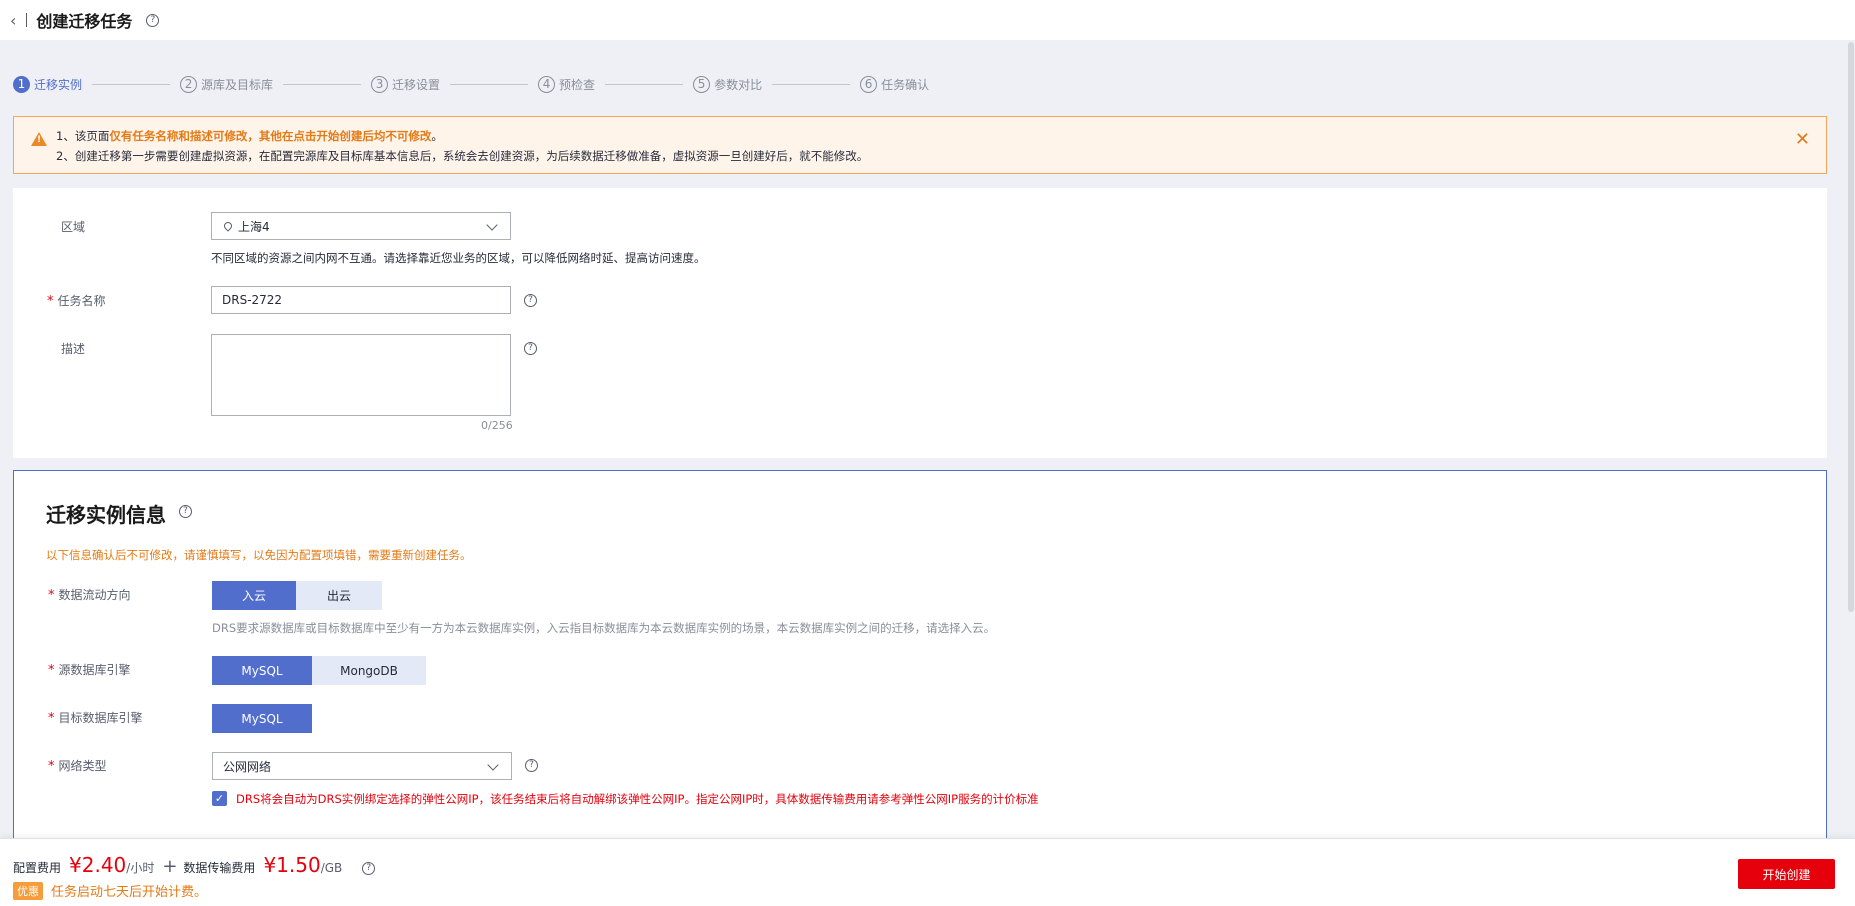 Image resolution: width=1855 pixels, height=906 pixels. Describe the element at coordinates (247, 766) in the screenshot. I see `network-type-value: 公网网络` at that location.